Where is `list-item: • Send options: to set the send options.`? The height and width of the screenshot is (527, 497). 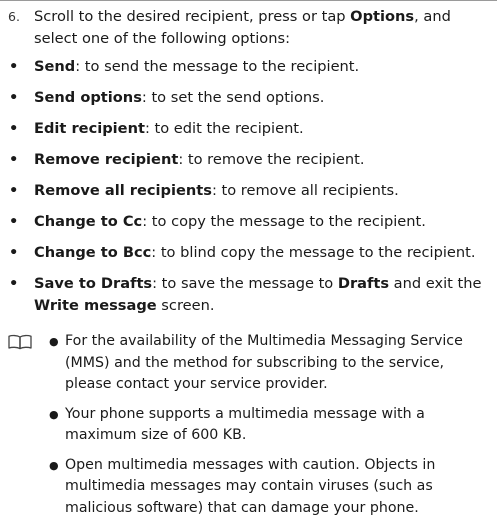 list-item: • Send options: to set the send options. is located at coordinates (251, 98).